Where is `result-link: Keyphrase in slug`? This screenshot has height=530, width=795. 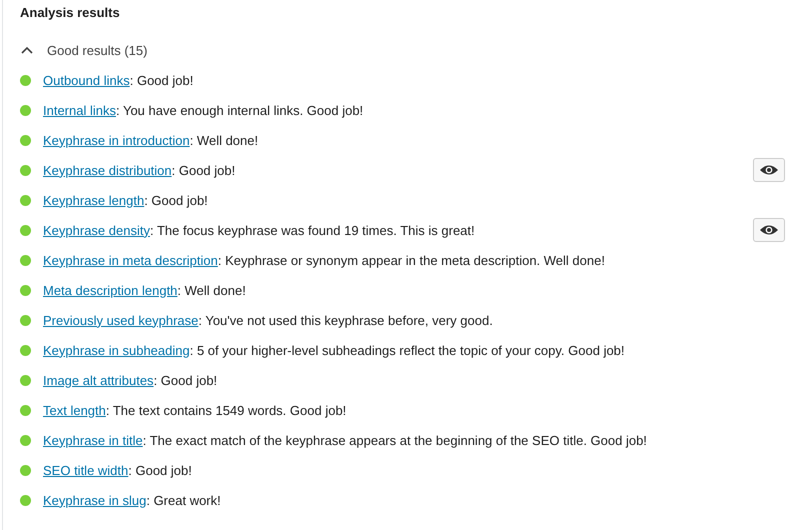
result-link: Keyphrase in slug is located at coordinates (94, 500).